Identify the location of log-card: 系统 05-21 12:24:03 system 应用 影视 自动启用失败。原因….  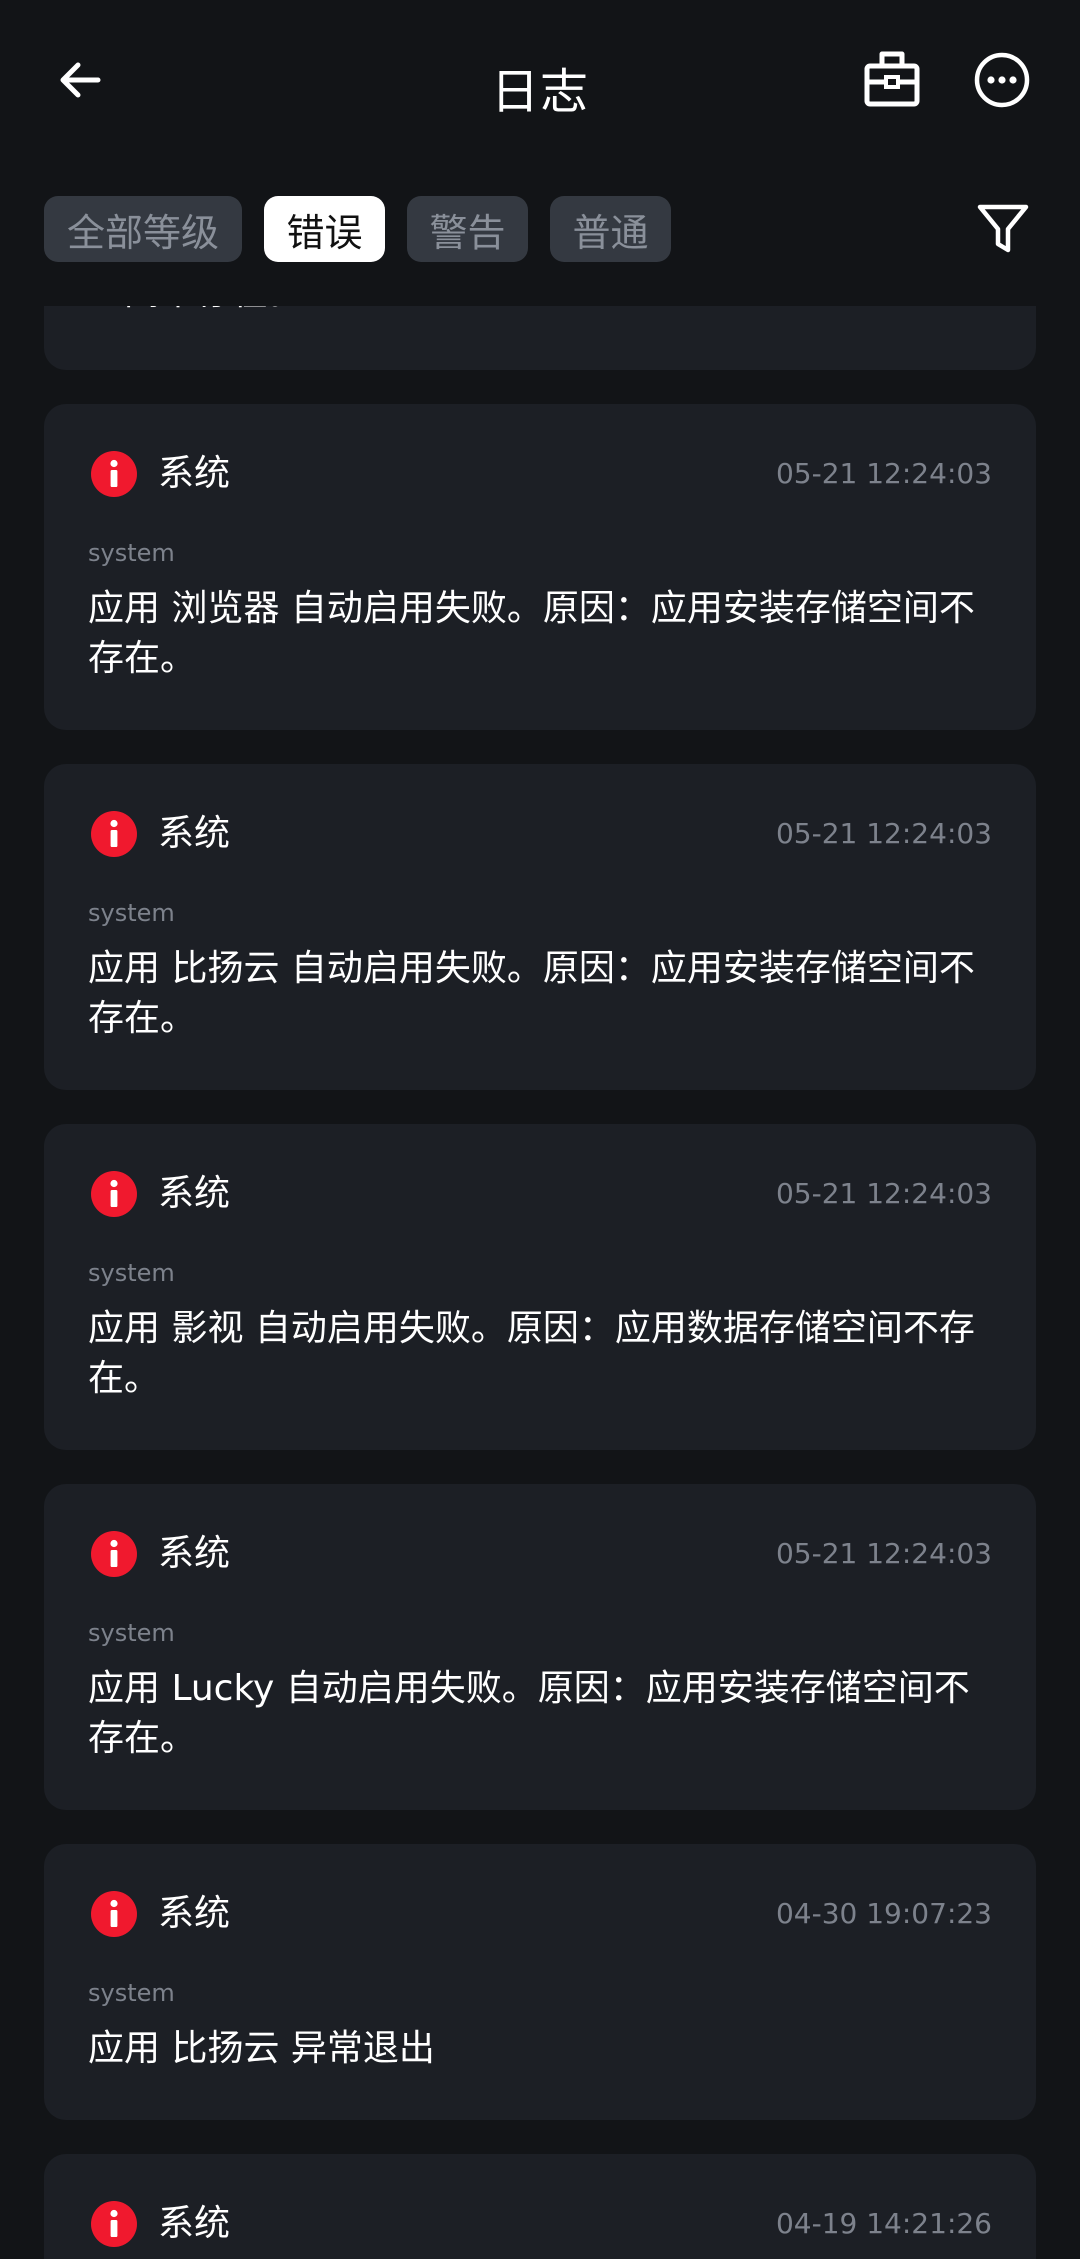
(540, 1287).